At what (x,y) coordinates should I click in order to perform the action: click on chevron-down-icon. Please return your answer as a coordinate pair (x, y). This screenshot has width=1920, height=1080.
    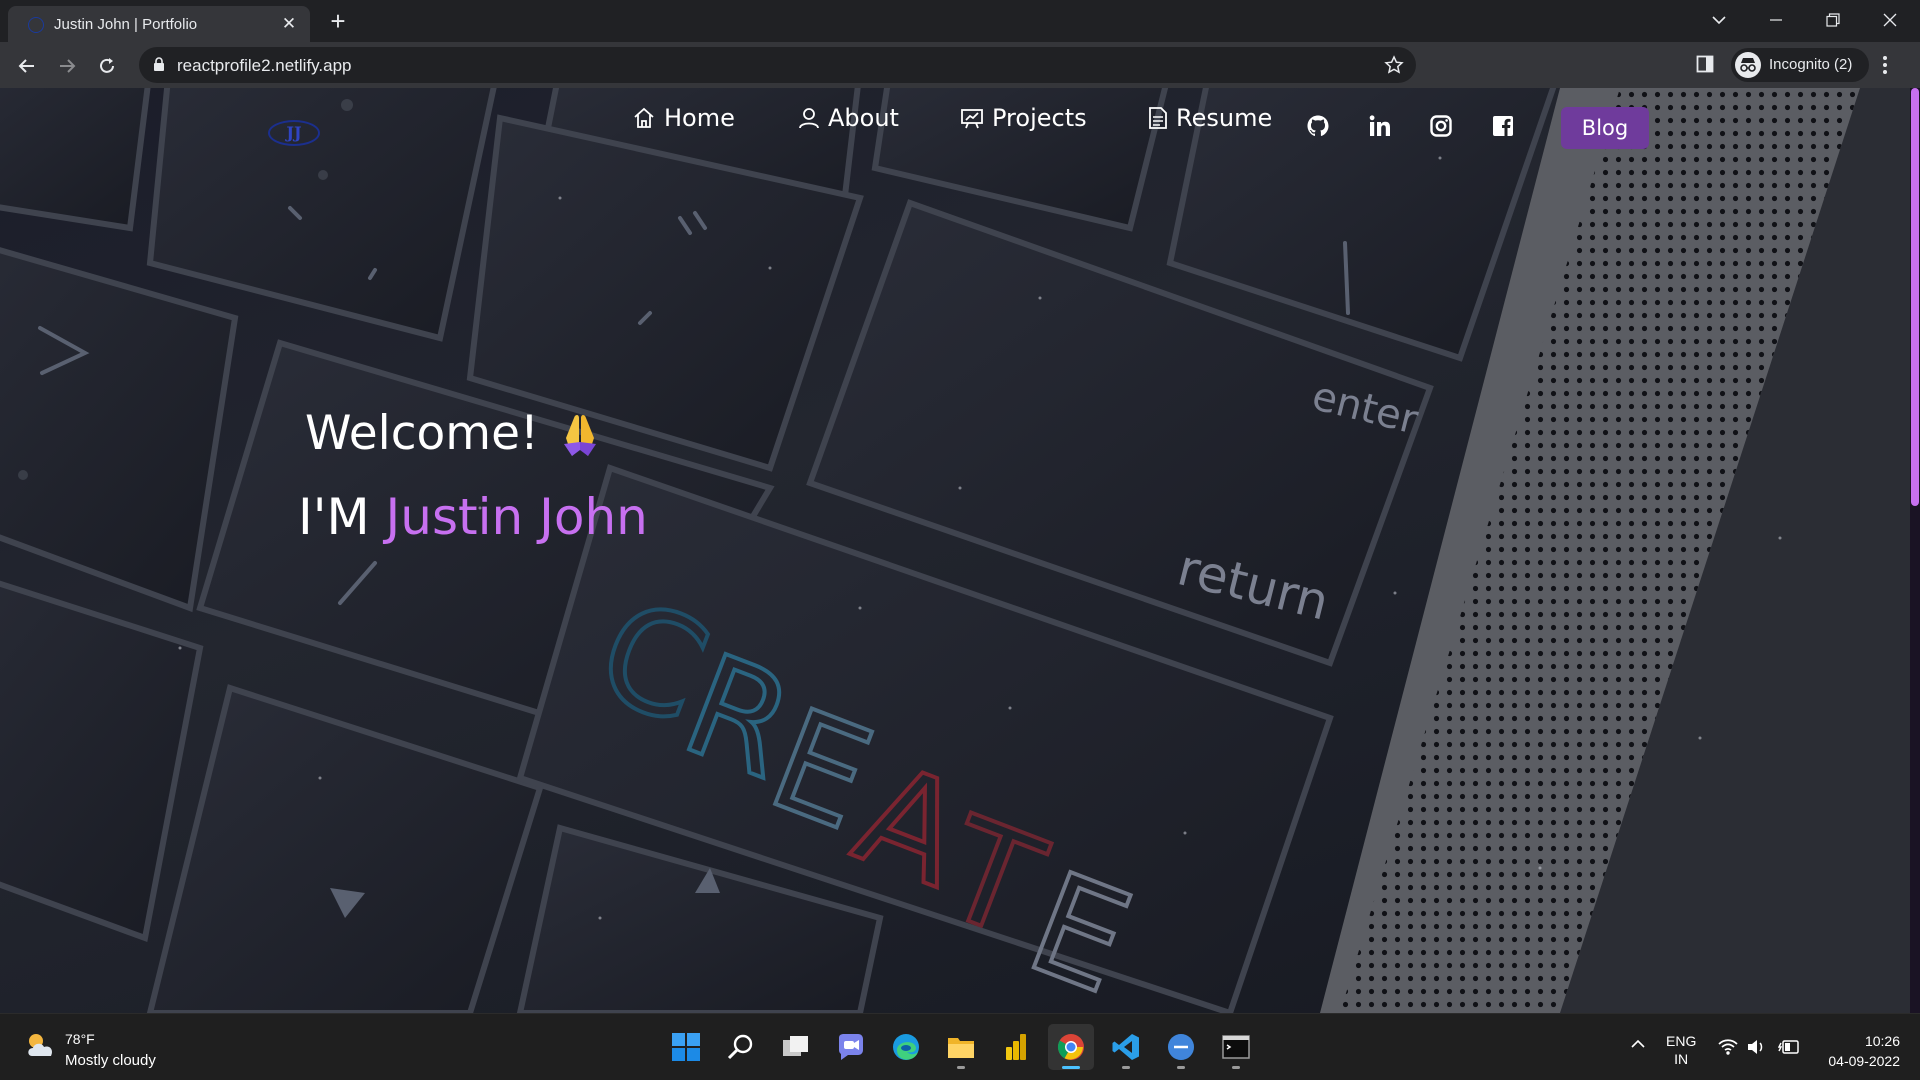
    Looking at the image, I should click on (1719, 20).